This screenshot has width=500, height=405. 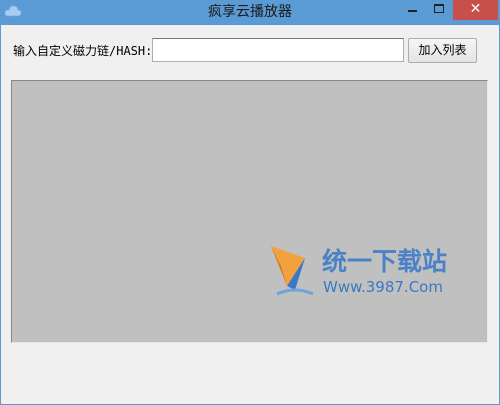 I want to click on minimize-icon, so click(x=412, y=11).